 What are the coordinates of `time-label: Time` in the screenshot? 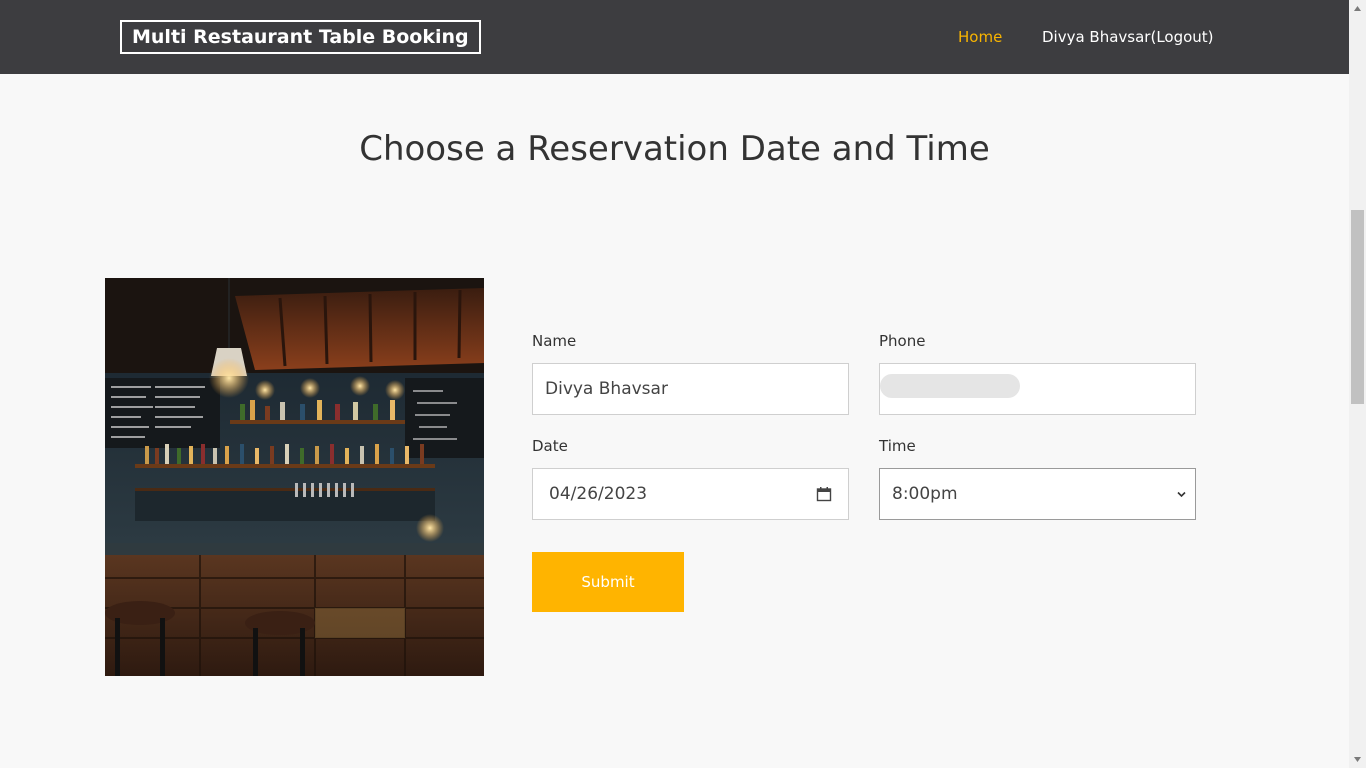 It's located at (897, 446).